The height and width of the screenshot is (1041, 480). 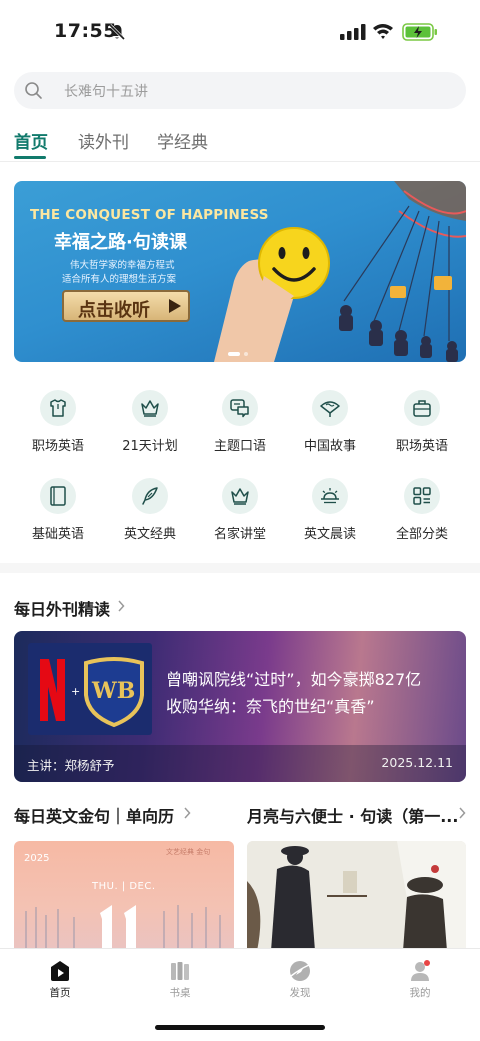 I want to click on article-title: 曾嘲讽院线“过时”，如今豪掷827亿, so click(x=294, y=679).